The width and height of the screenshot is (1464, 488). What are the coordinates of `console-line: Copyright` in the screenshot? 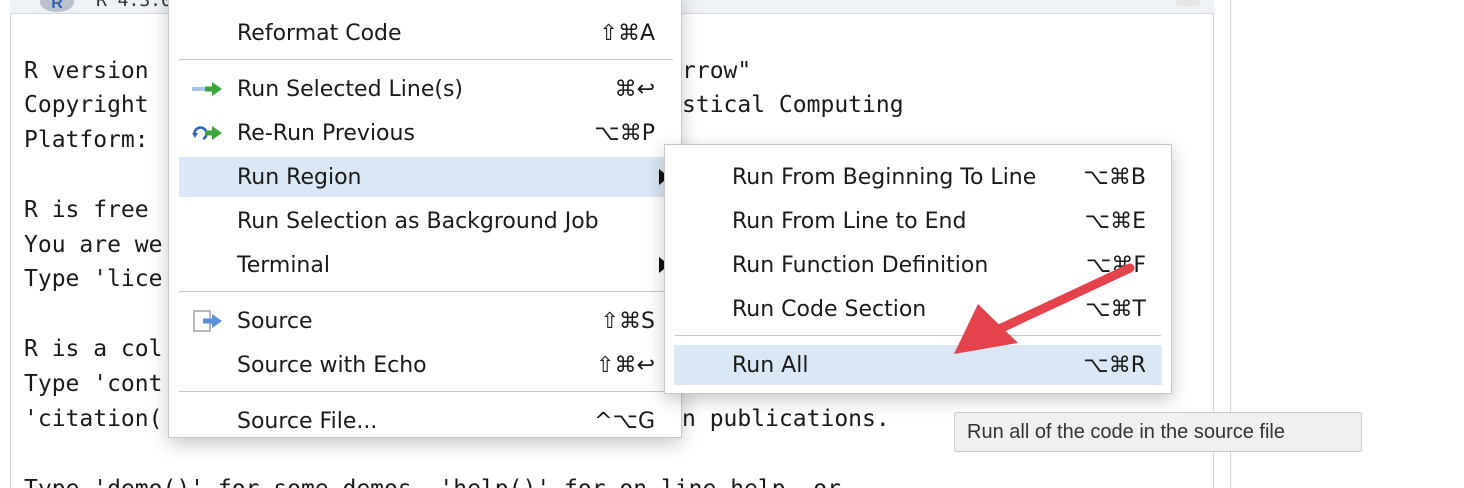 It's located at (86, 105).